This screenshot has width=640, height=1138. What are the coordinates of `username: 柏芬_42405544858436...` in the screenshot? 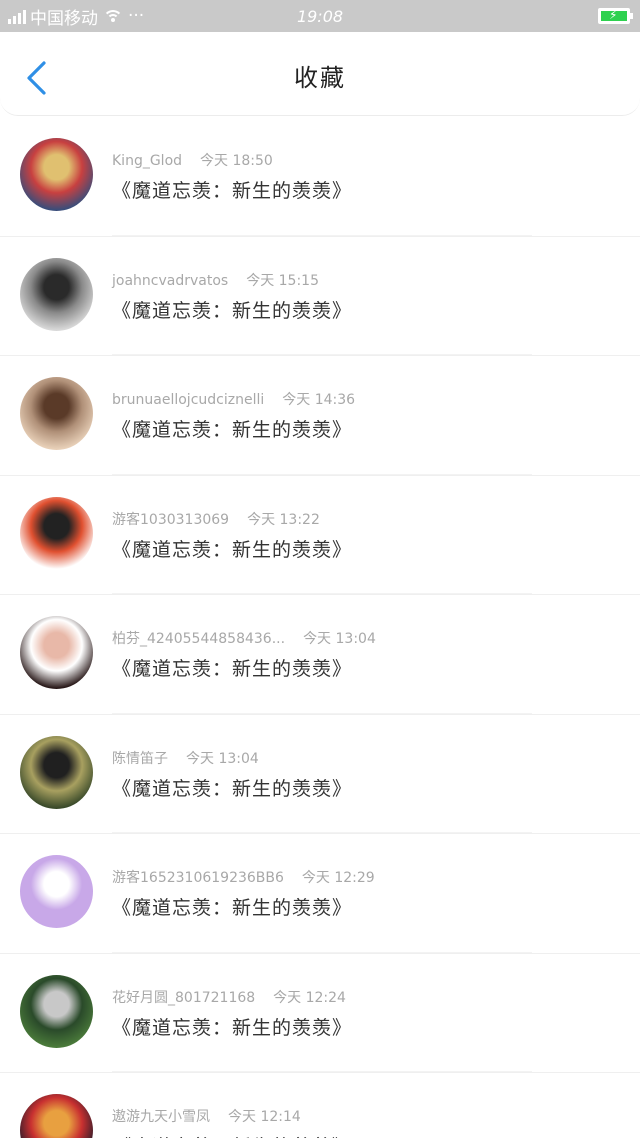 It's located at (198, 639).